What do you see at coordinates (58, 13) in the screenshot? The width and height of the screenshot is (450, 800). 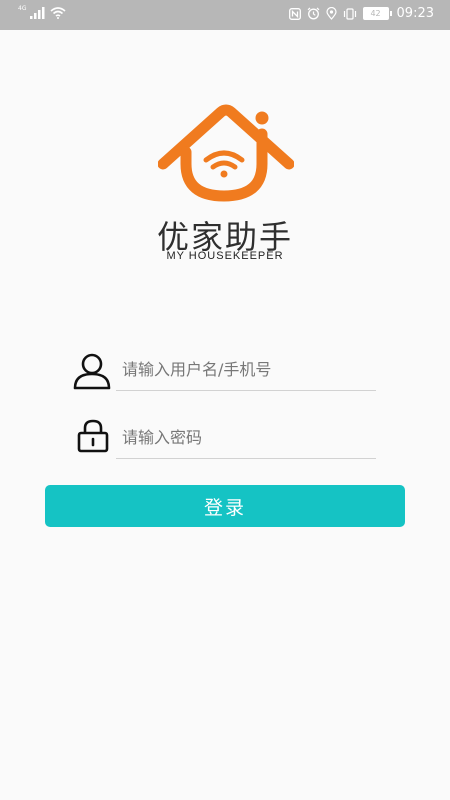 I see `wifi-icon` at bounding box center [58, 13].